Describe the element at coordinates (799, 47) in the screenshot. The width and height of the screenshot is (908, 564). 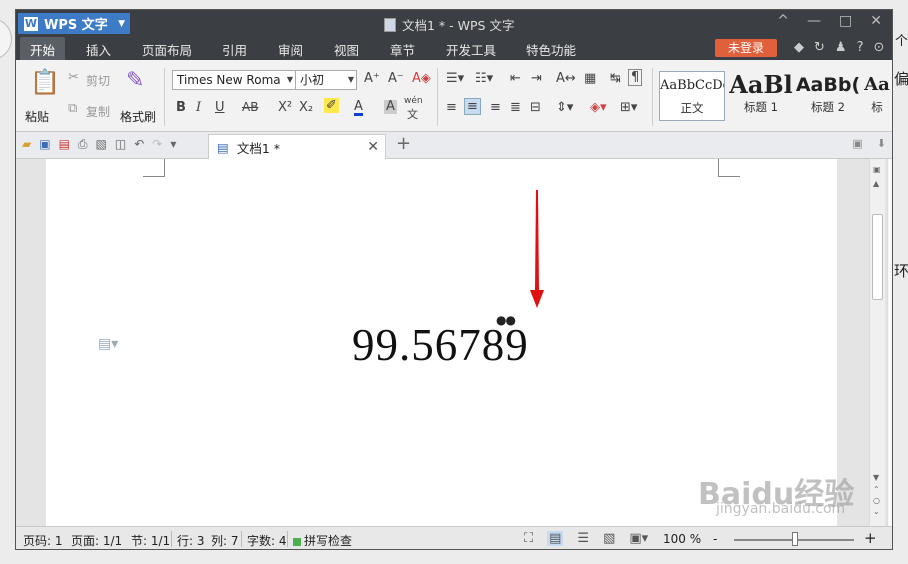
I see `skin-icon: ◆` at that location.